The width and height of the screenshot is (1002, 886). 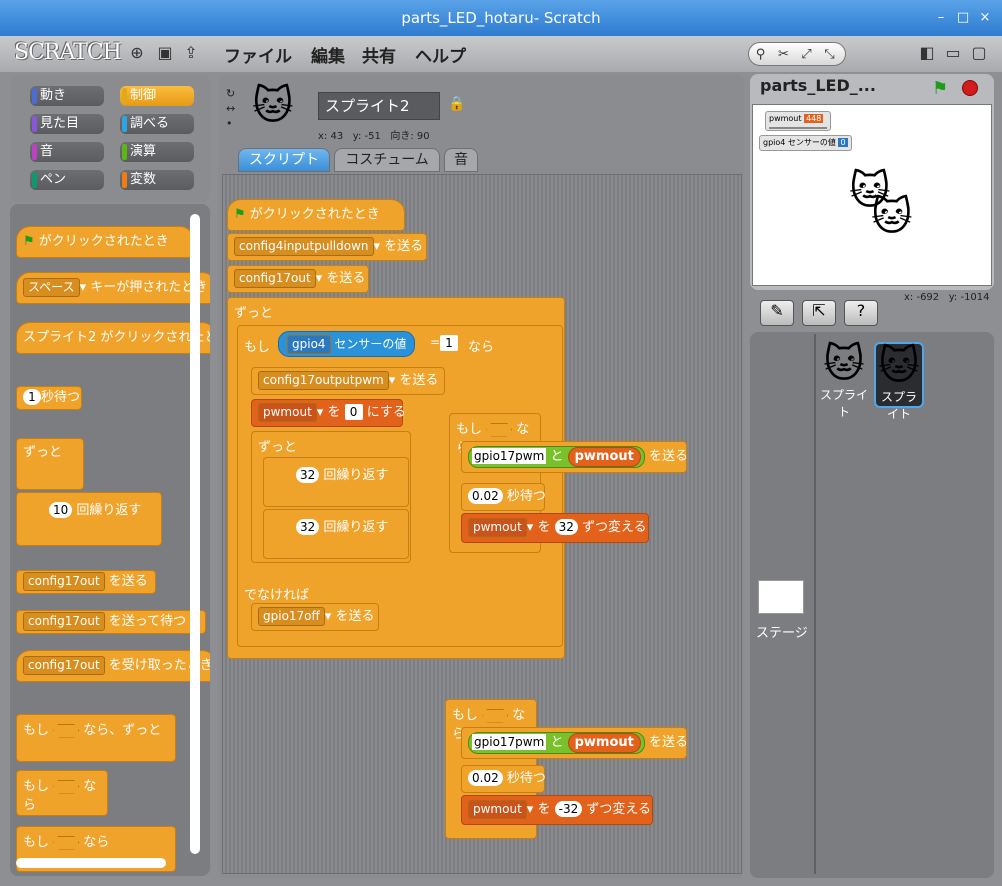 I want to click on window-title: parts_LED_hotaru- Scratch, so click(x=501, y=18).